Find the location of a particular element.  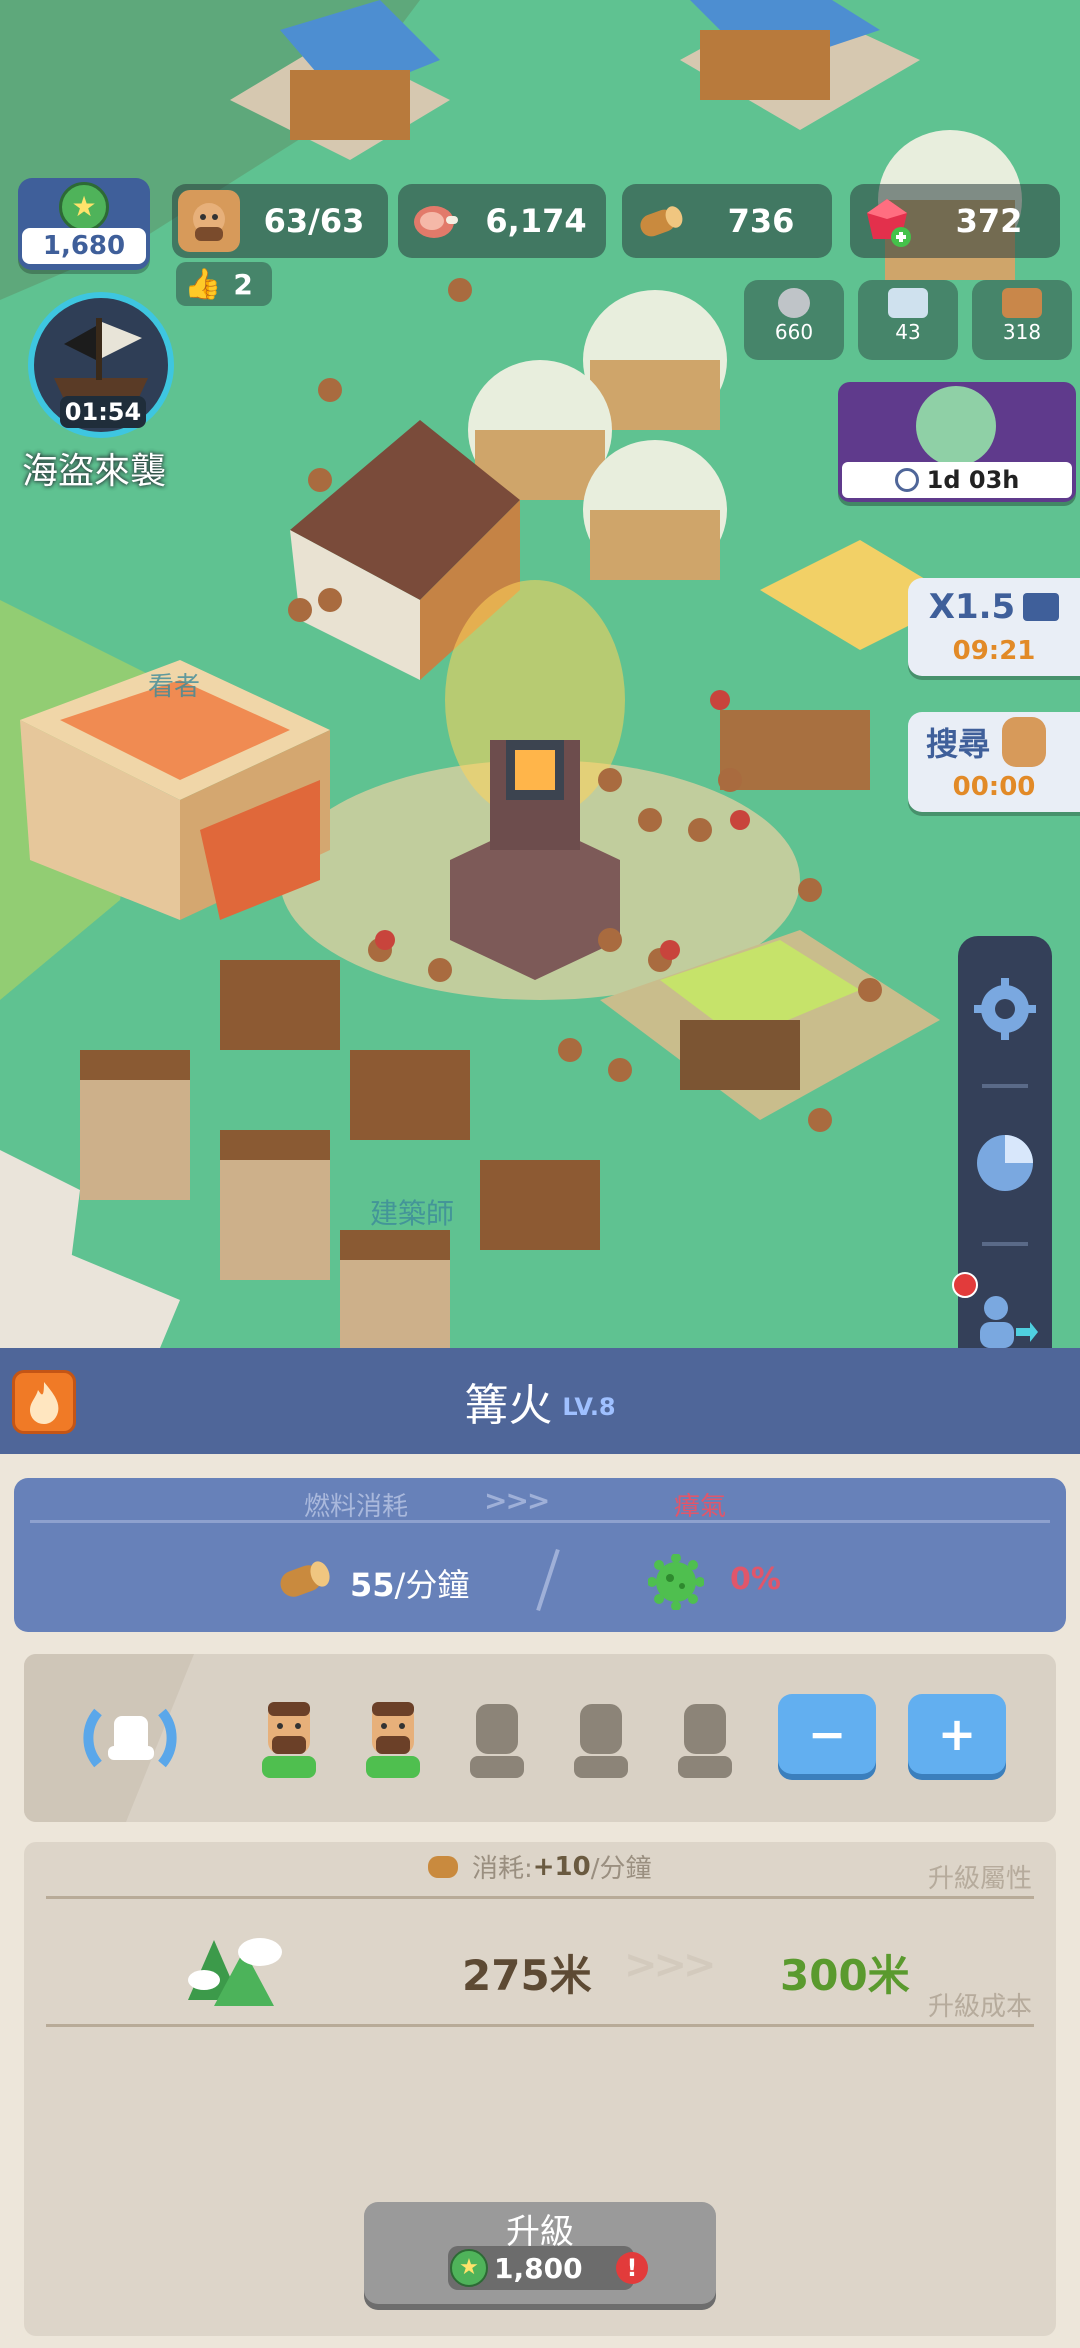

red-gem-plus-icon is located at coordinates (887, 221).